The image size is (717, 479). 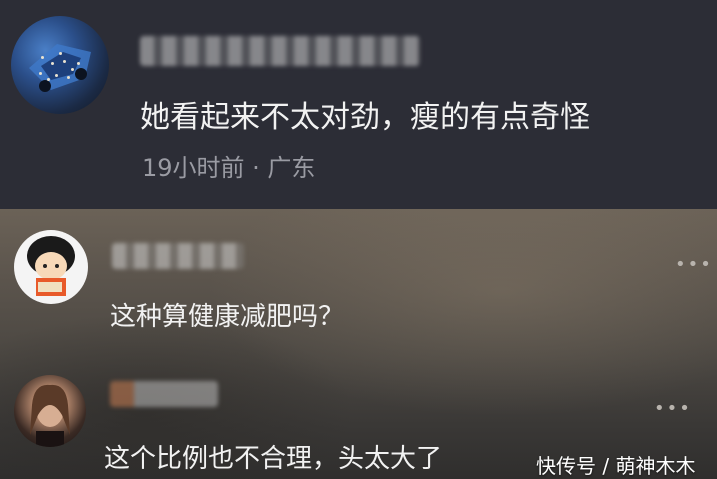 What do you see at coordinates (365, 117) in the screenshot?
I see `comment-text: 她看起来不太对劲，瘦的有点奇怪` at bounding box center [365, 117].